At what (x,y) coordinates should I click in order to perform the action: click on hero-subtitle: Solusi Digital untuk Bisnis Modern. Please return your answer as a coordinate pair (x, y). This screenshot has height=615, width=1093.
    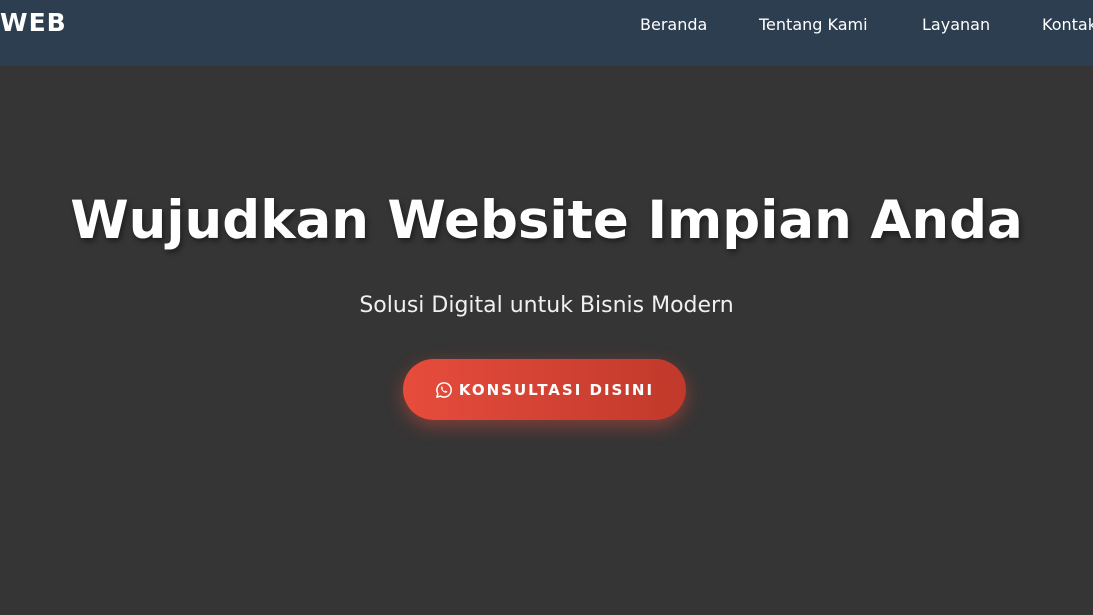
    Looking at the image, I should click on (546, 305).